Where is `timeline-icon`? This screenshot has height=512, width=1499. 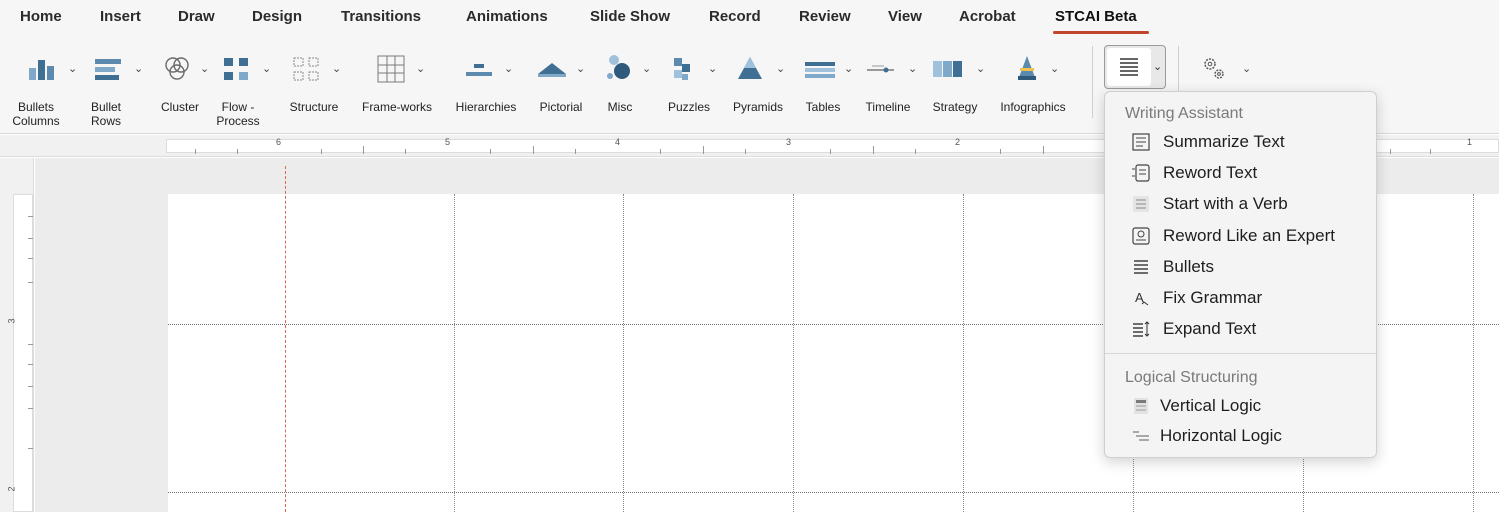 timeline-icon is located at coordinates (880, 69).